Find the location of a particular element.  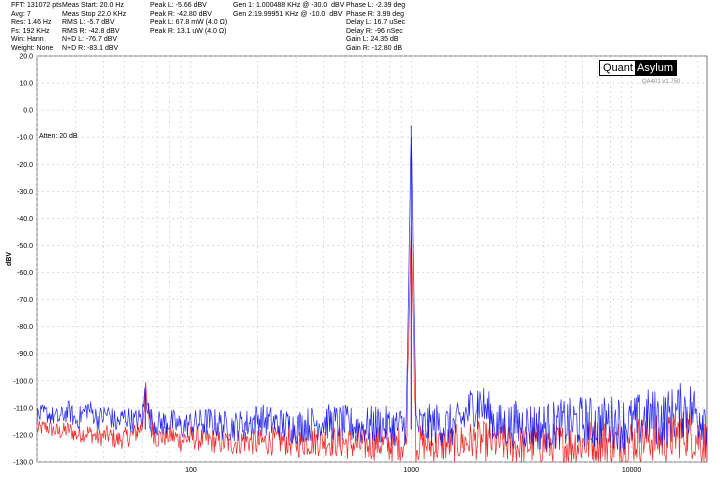

y-tick-label: -80.0 is located at coordinates (25, 327).